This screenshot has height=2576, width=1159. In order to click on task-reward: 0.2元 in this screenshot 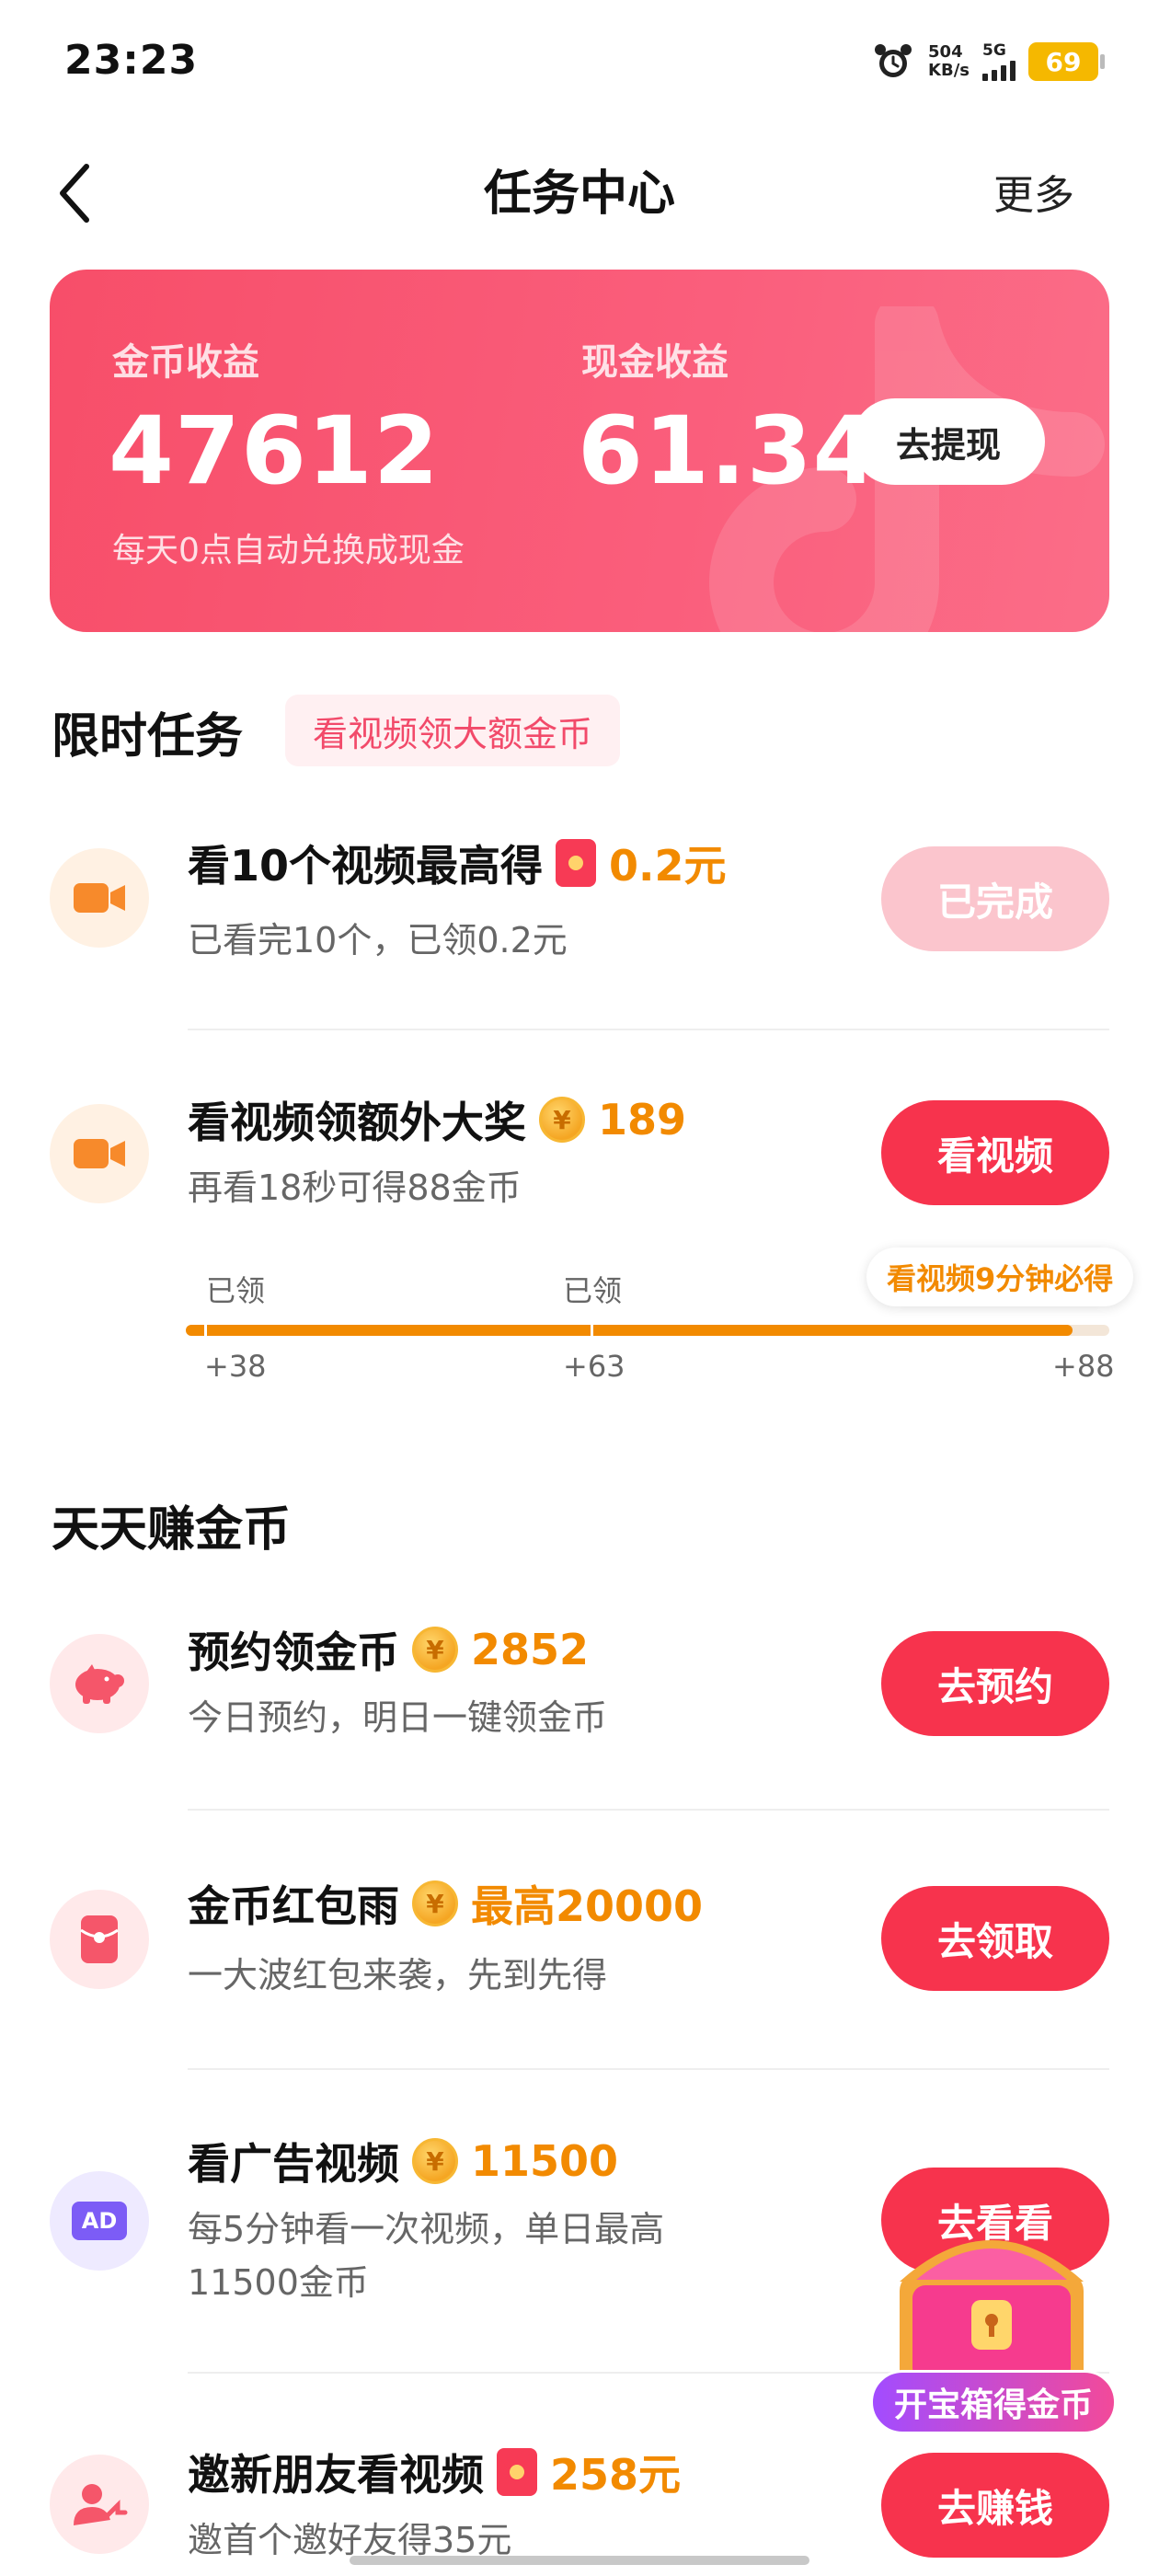, I will do `click(668, 866)`.